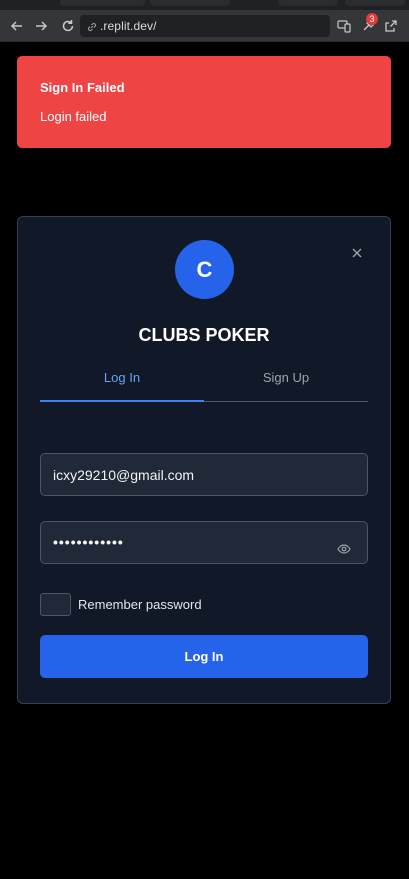 This screenshot has width=409, height=879. Describe the element at coordinates (68, 26) in the screenshot. I see `reload-icon` at that location.